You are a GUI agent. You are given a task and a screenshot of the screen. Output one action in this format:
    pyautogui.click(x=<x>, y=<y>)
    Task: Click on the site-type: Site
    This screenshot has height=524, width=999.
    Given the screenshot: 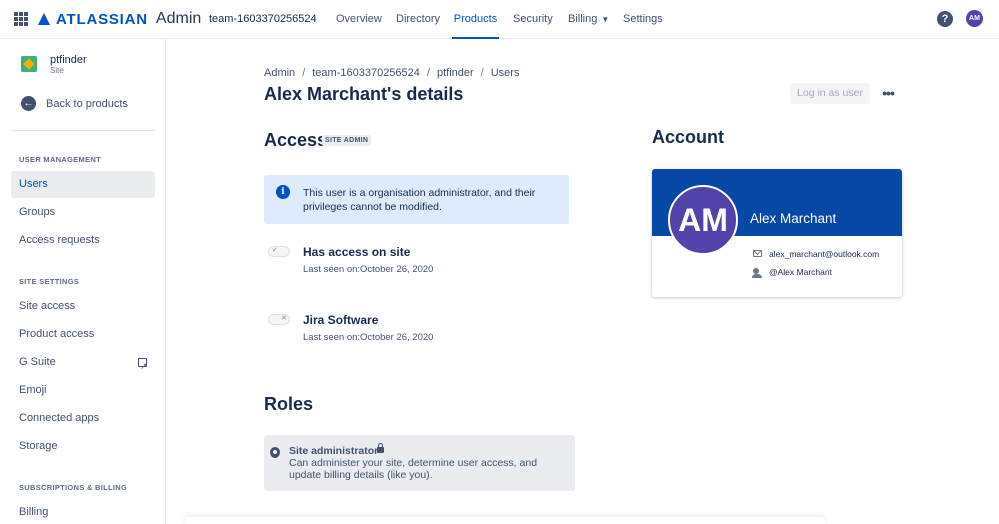 What is the action you would take?
    pyautogui.click(x=57, y=70)
    